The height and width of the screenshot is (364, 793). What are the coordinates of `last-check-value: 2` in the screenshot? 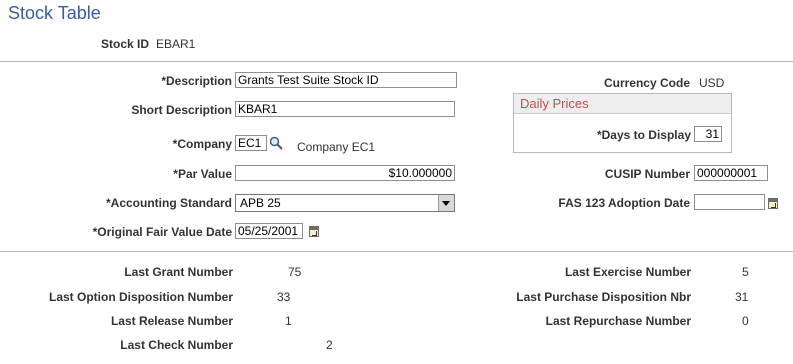 It's located at (329, 345).